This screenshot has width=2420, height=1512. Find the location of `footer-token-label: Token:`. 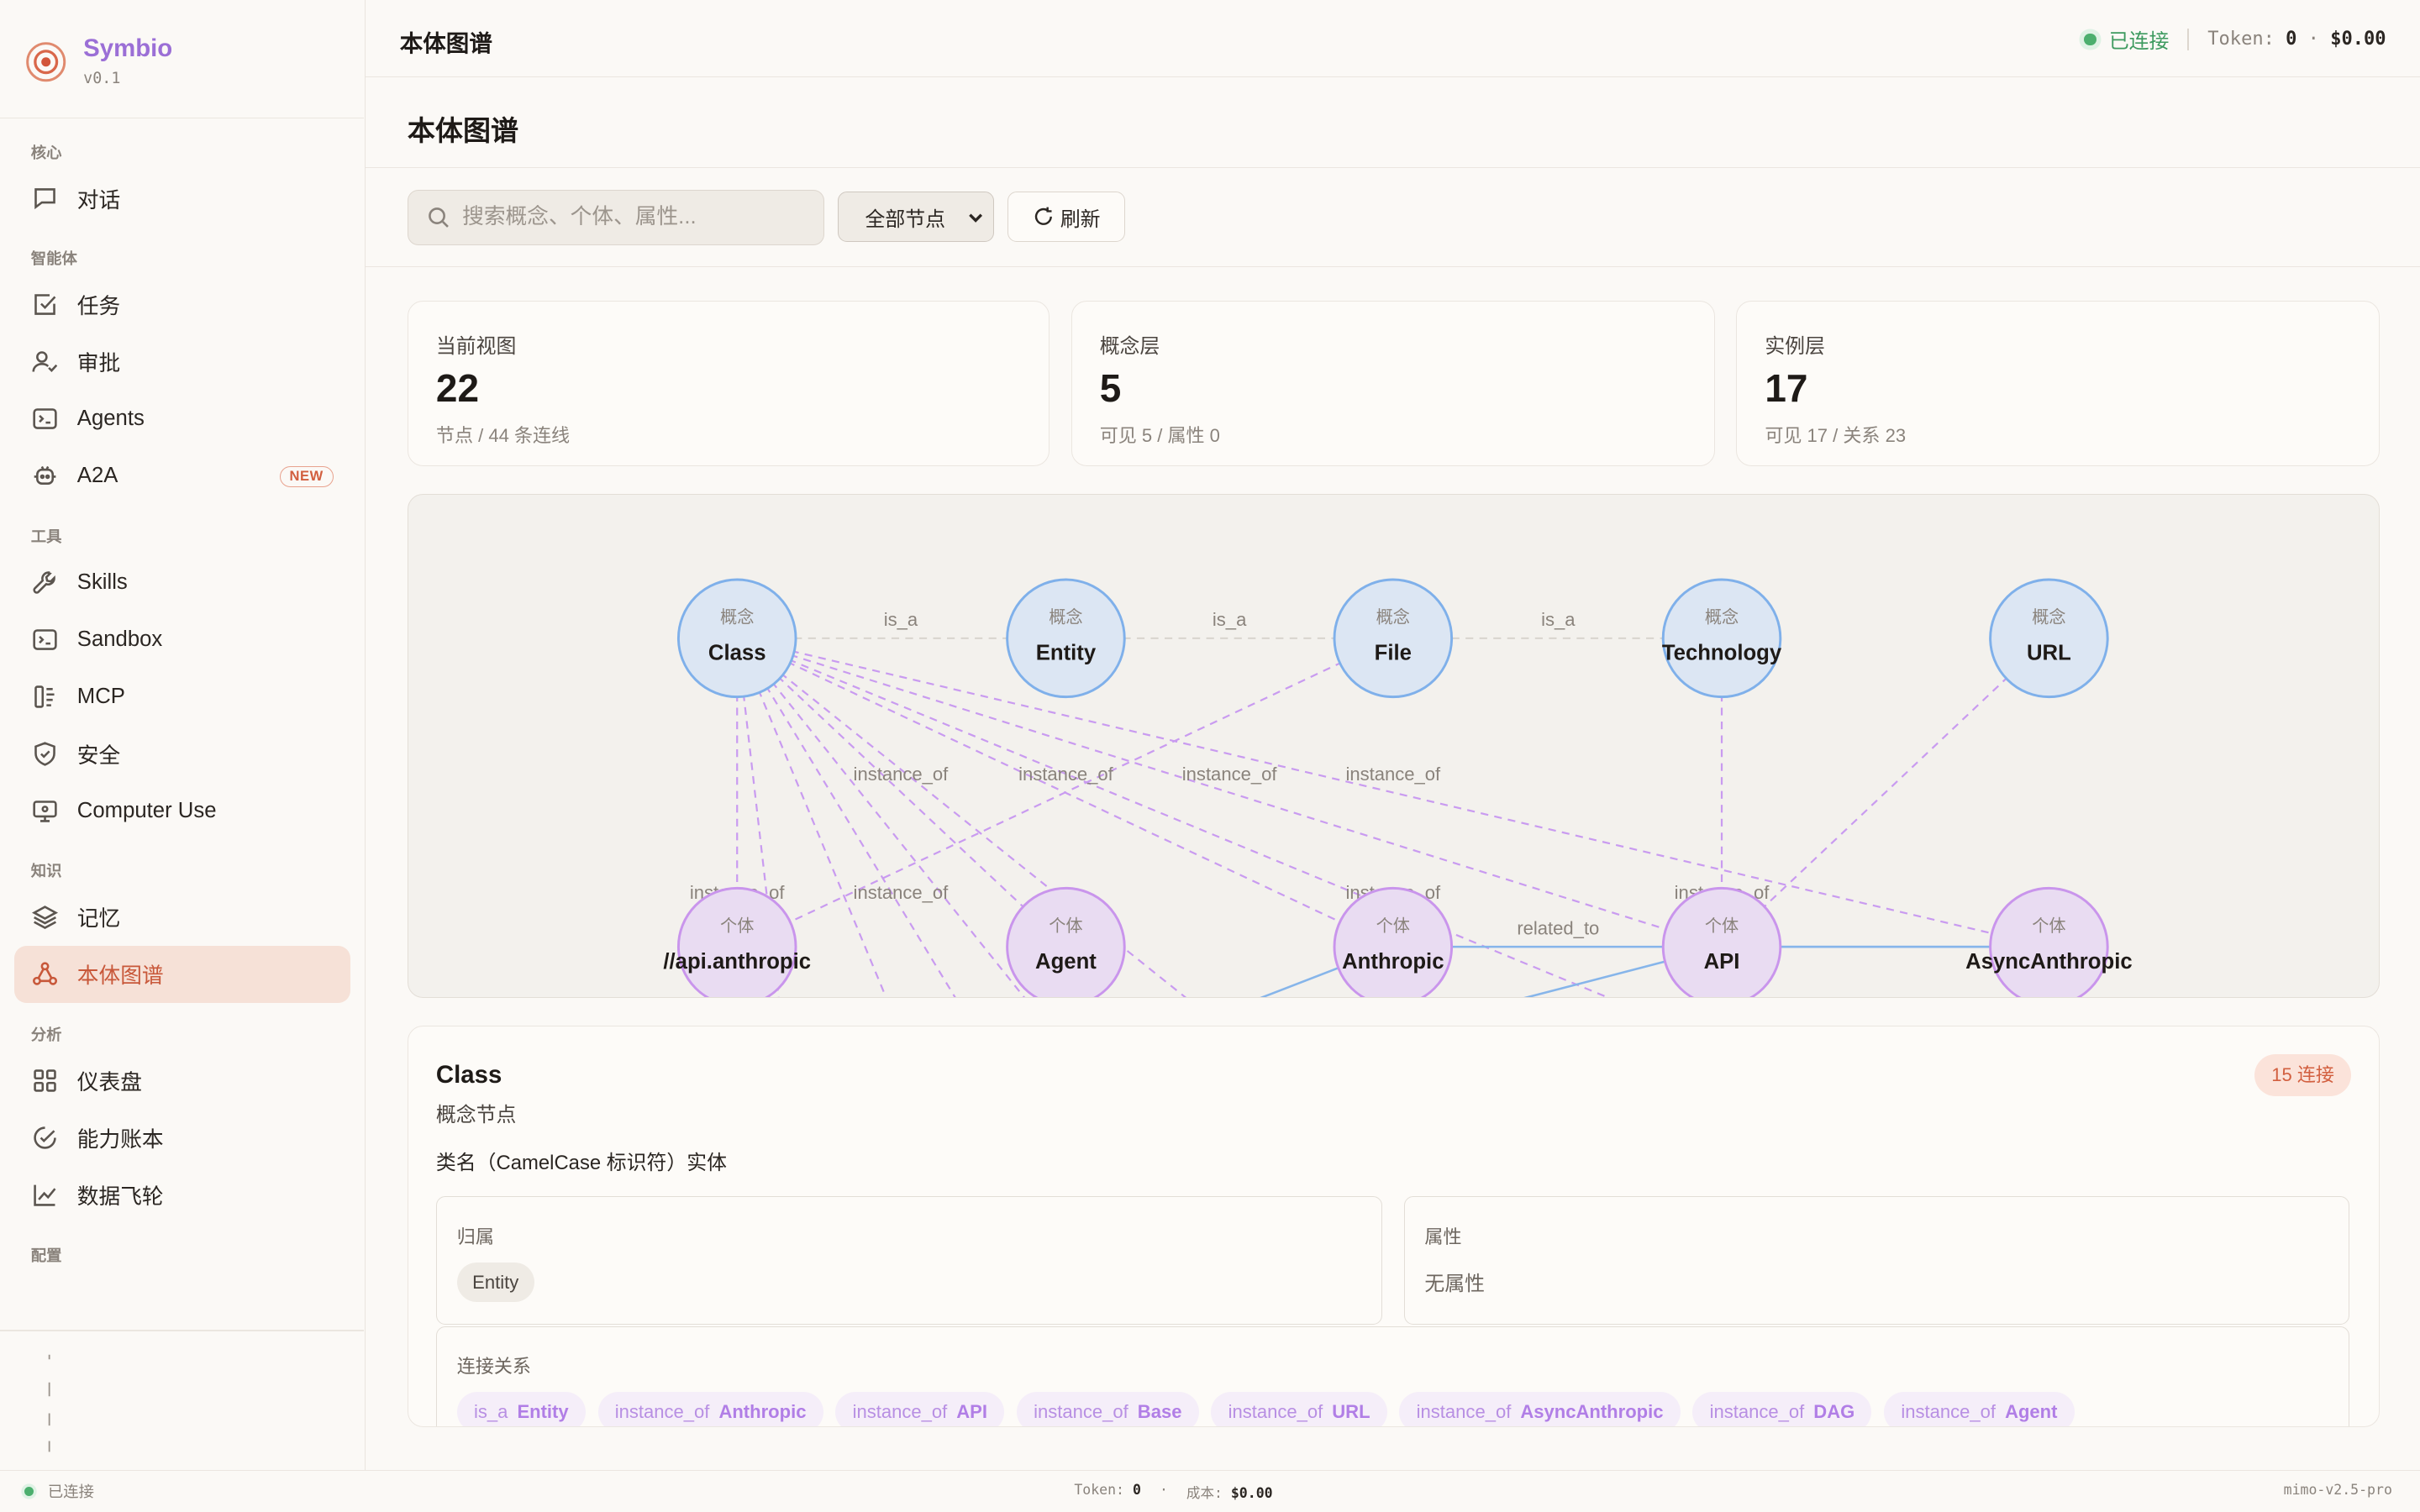

footer-token-label: Token: is located at coordinates (1099, 1490).